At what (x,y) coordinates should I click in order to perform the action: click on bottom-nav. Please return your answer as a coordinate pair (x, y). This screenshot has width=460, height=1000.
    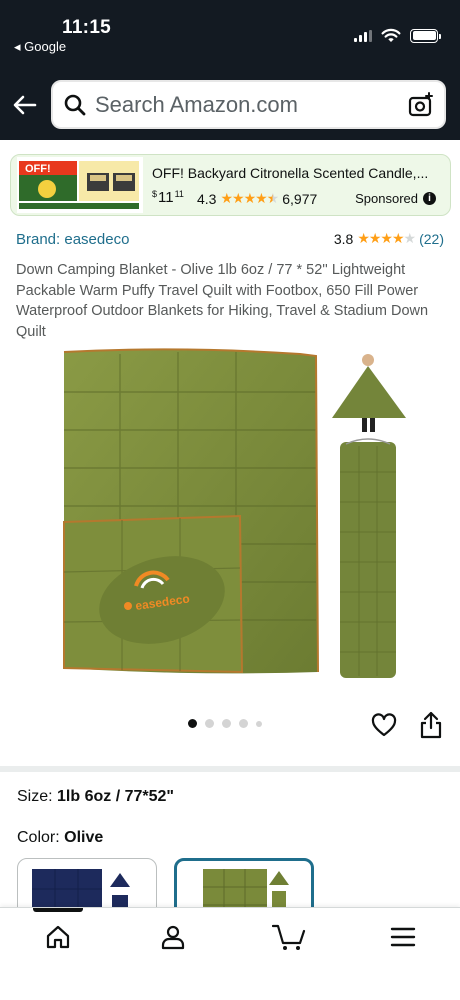
    Looking at the image, I should click on (230, 953).